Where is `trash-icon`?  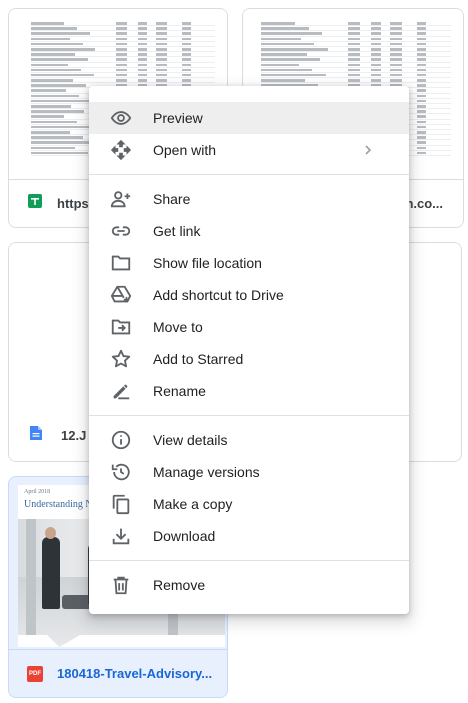
trash-icon is located at coordinates (121, 585).